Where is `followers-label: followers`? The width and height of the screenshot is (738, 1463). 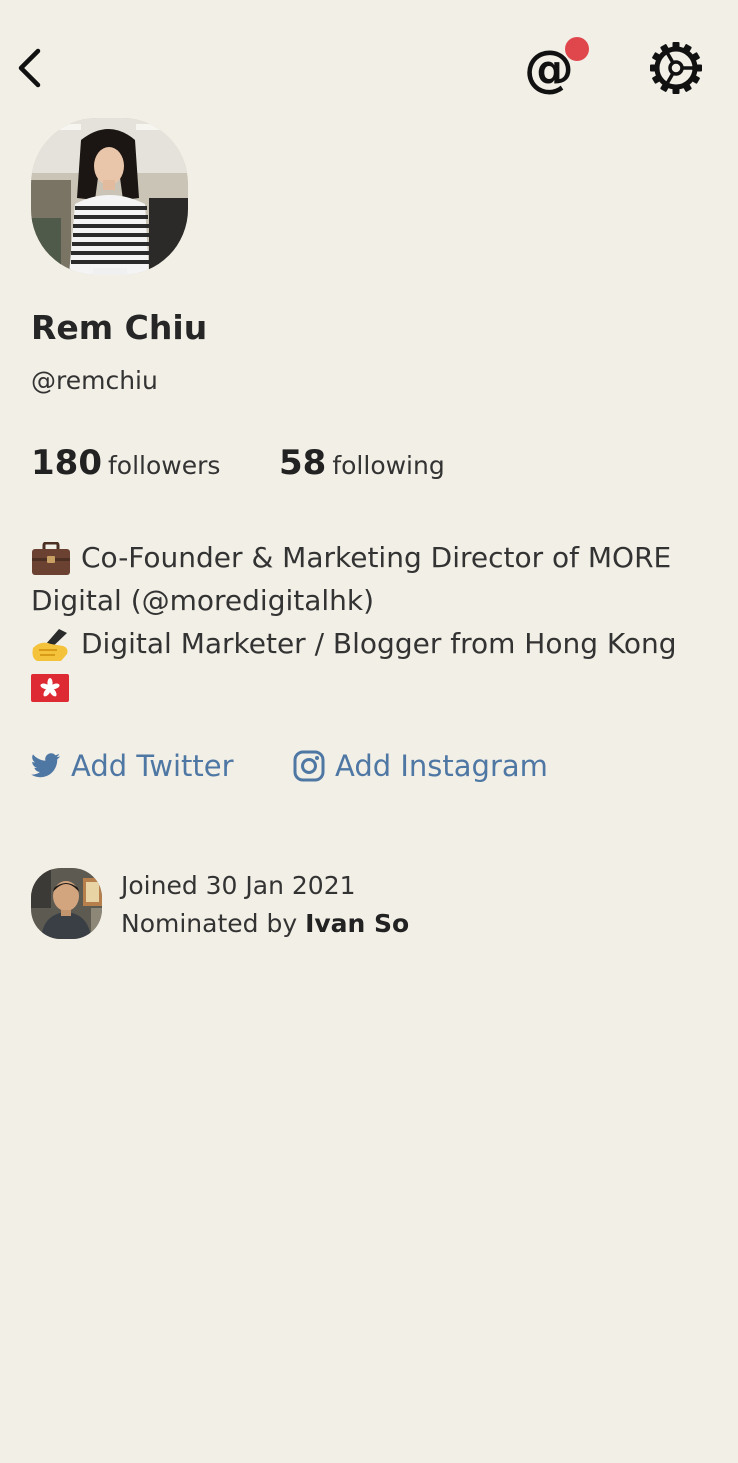 followers-label: followers is located at coordinates (164, 465).